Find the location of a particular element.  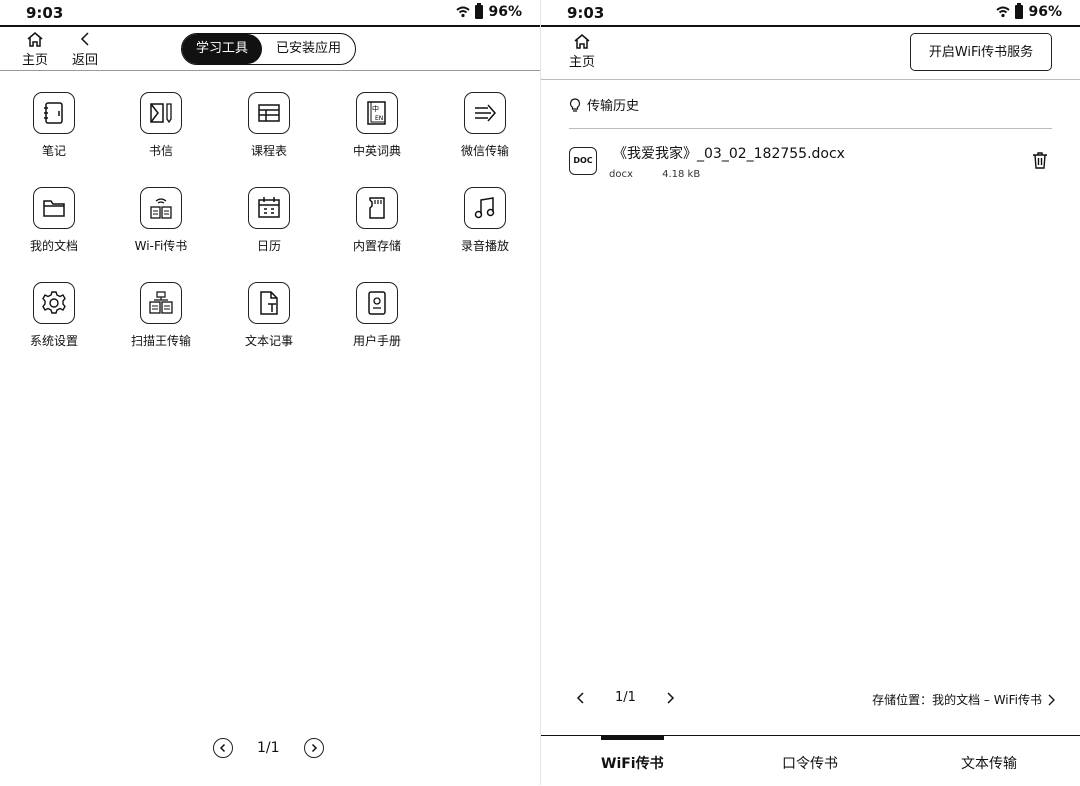

doc-file-icon: DOC is located at coordinates (583, 161).